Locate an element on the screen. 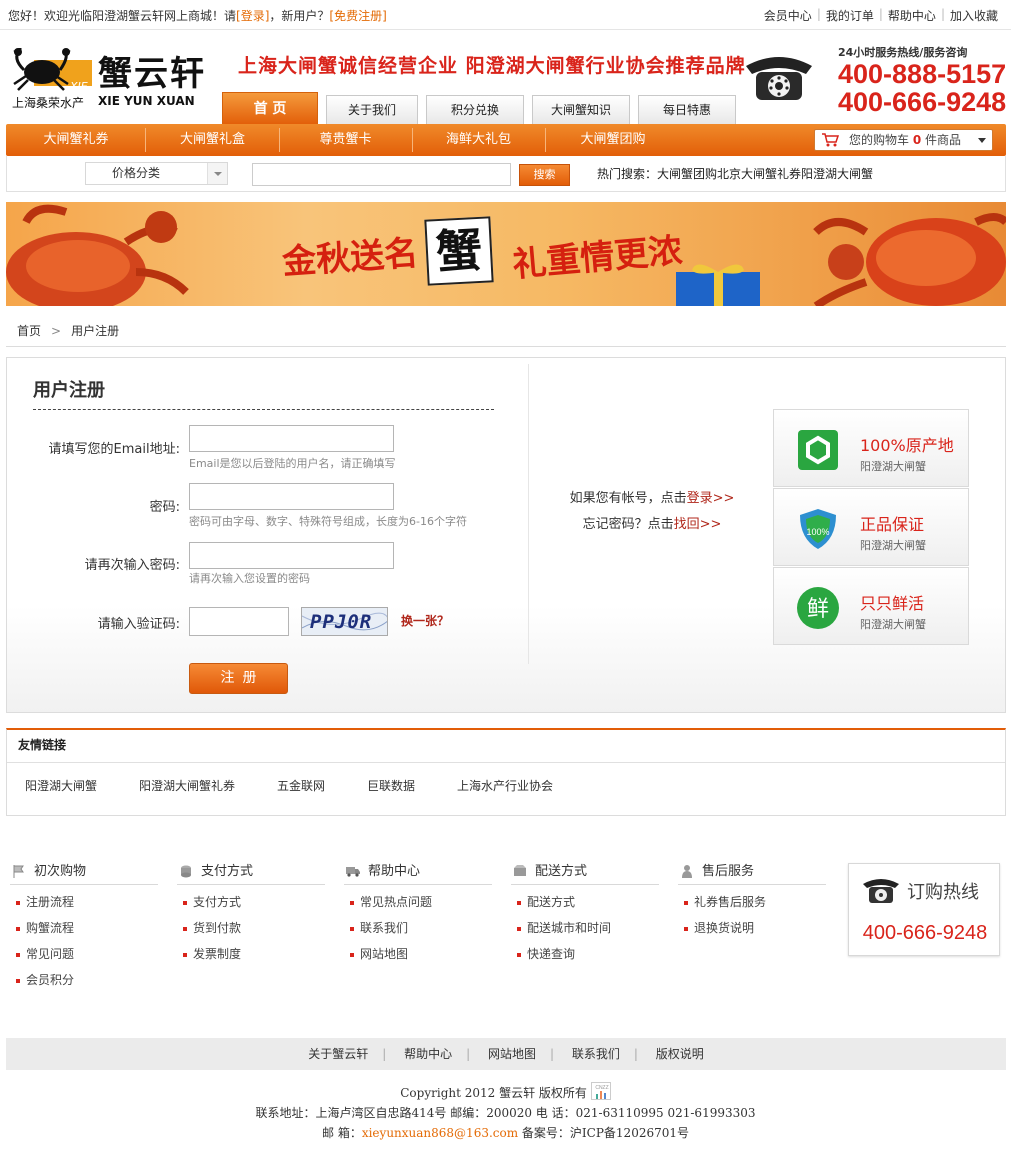  promise-subtitle: 阳澄湖大闸蟹 is located at coordinates (893, 624).